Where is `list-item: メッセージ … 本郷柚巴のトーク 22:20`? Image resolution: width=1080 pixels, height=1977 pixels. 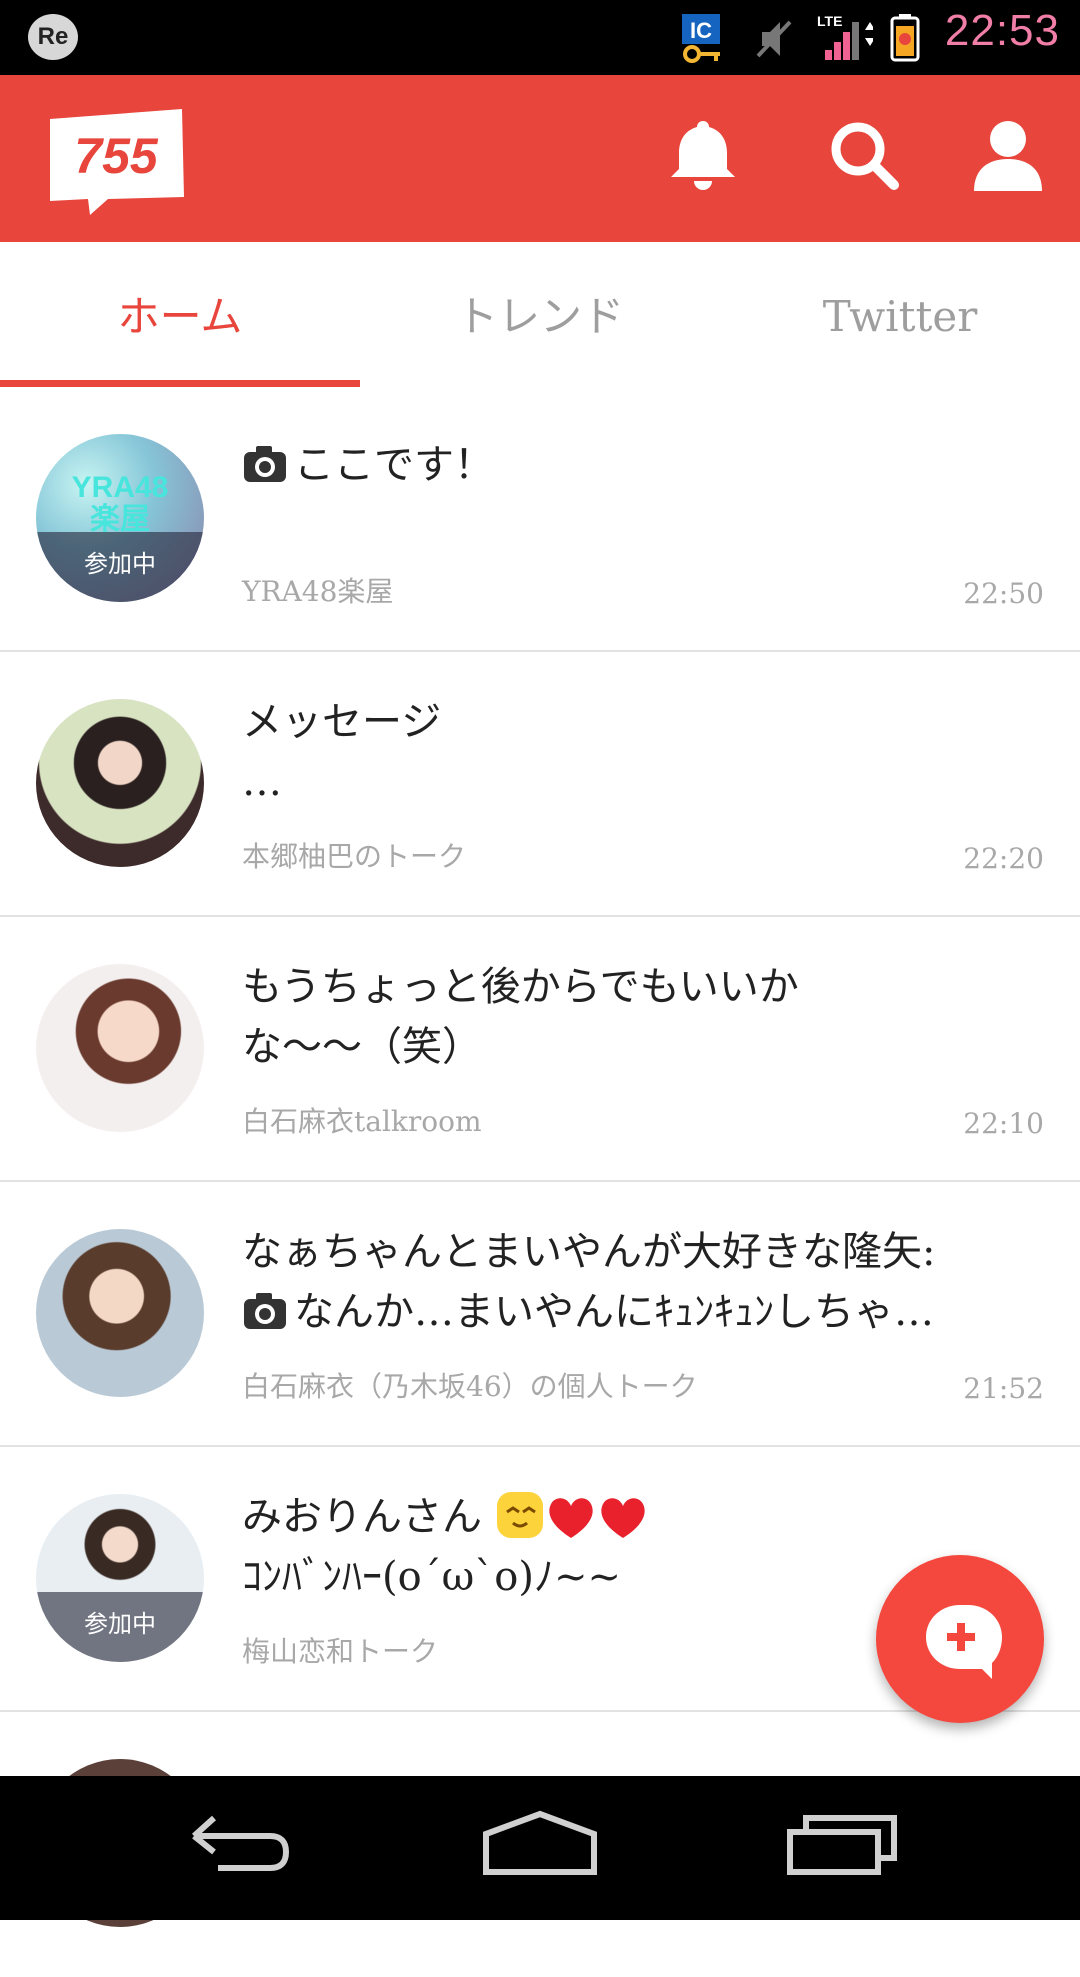 list-item: メッセージ … 本郷柚巴のトーク 22:20 is located at coordinates (540, 784).